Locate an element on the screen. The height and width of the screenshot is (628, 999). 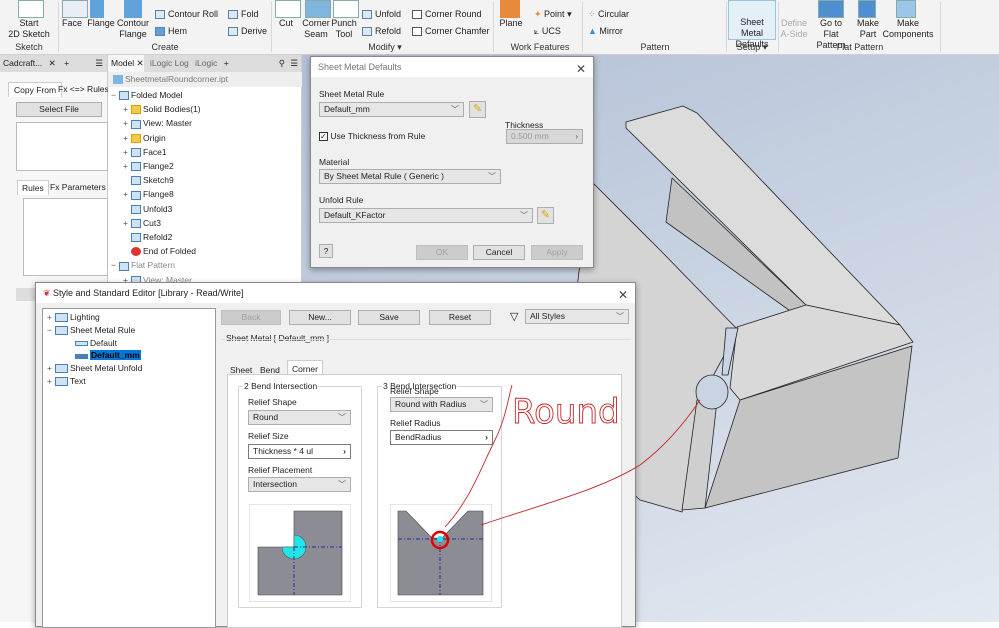
material-select: By Sheet Metal Rule ( Generic ) ﹀ is located at coordinates (410, 176).